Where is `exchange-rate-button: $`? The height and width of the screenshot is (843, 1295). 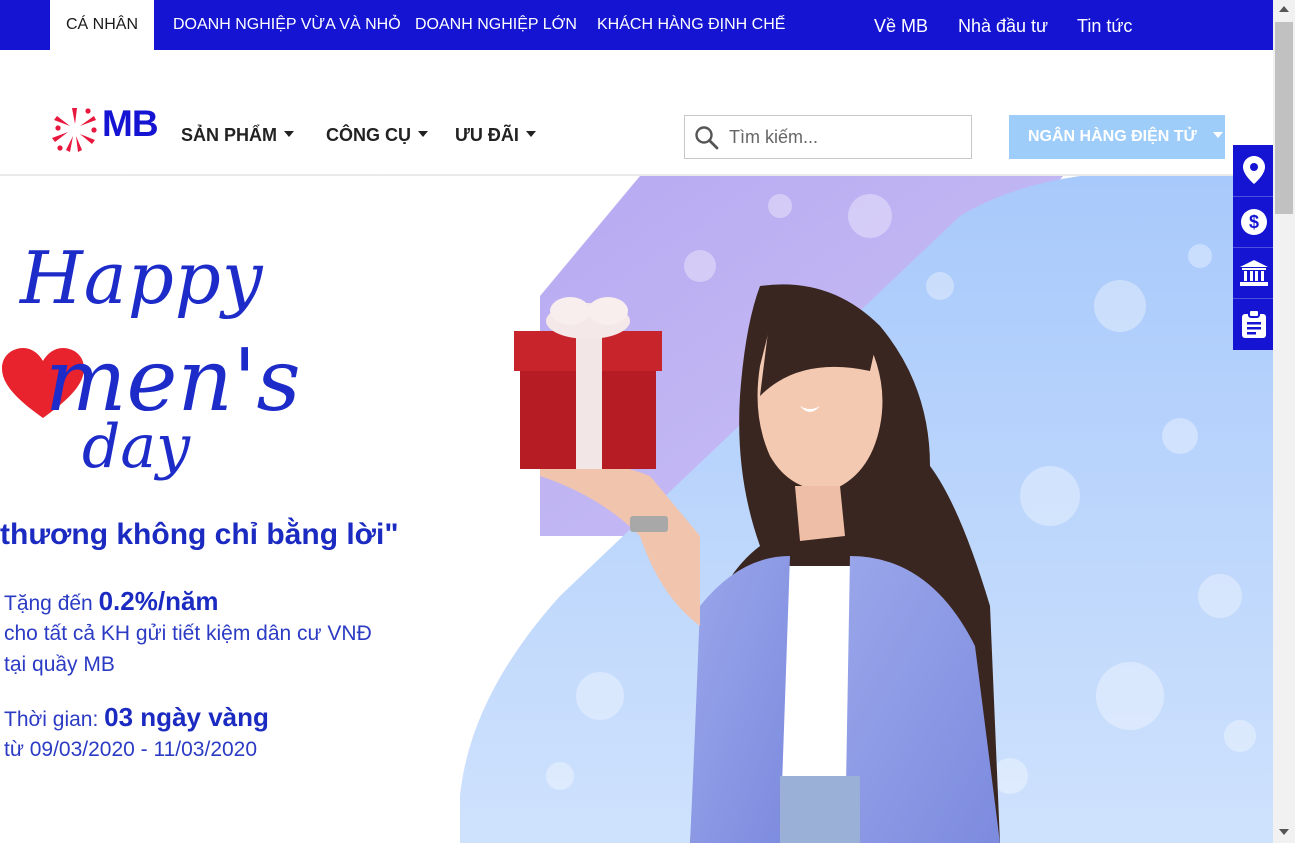 exchange-rate-button: $ is located at coordinates (1253, 221).